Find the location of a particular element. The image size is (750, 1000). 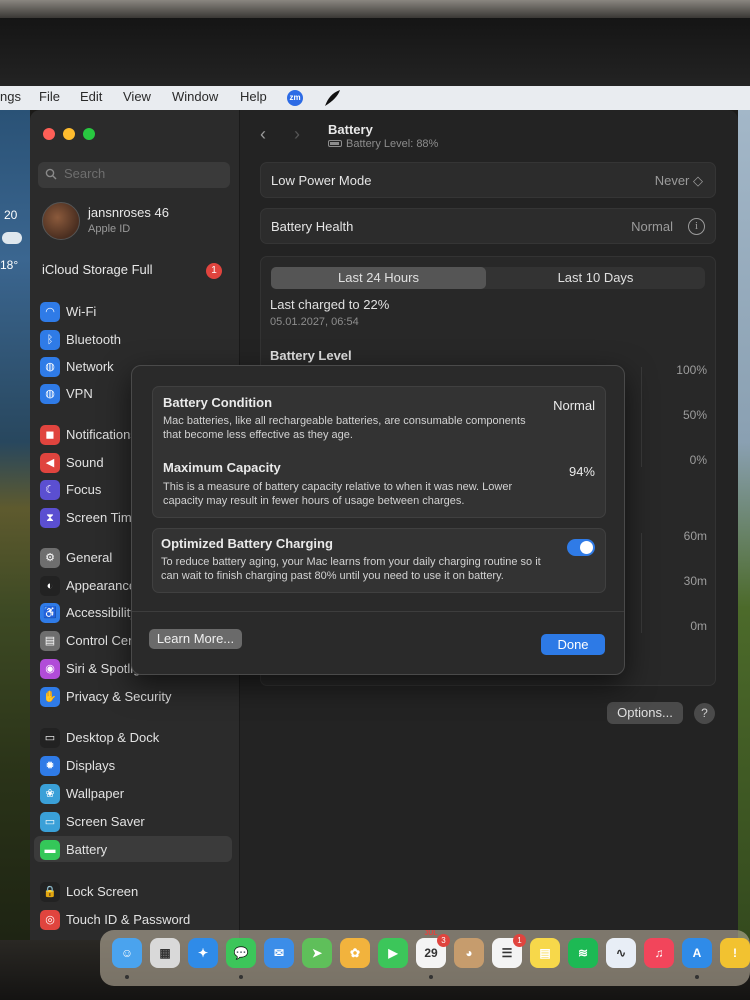

desktop-wallpaper-right is located at coordinates (744, 525).